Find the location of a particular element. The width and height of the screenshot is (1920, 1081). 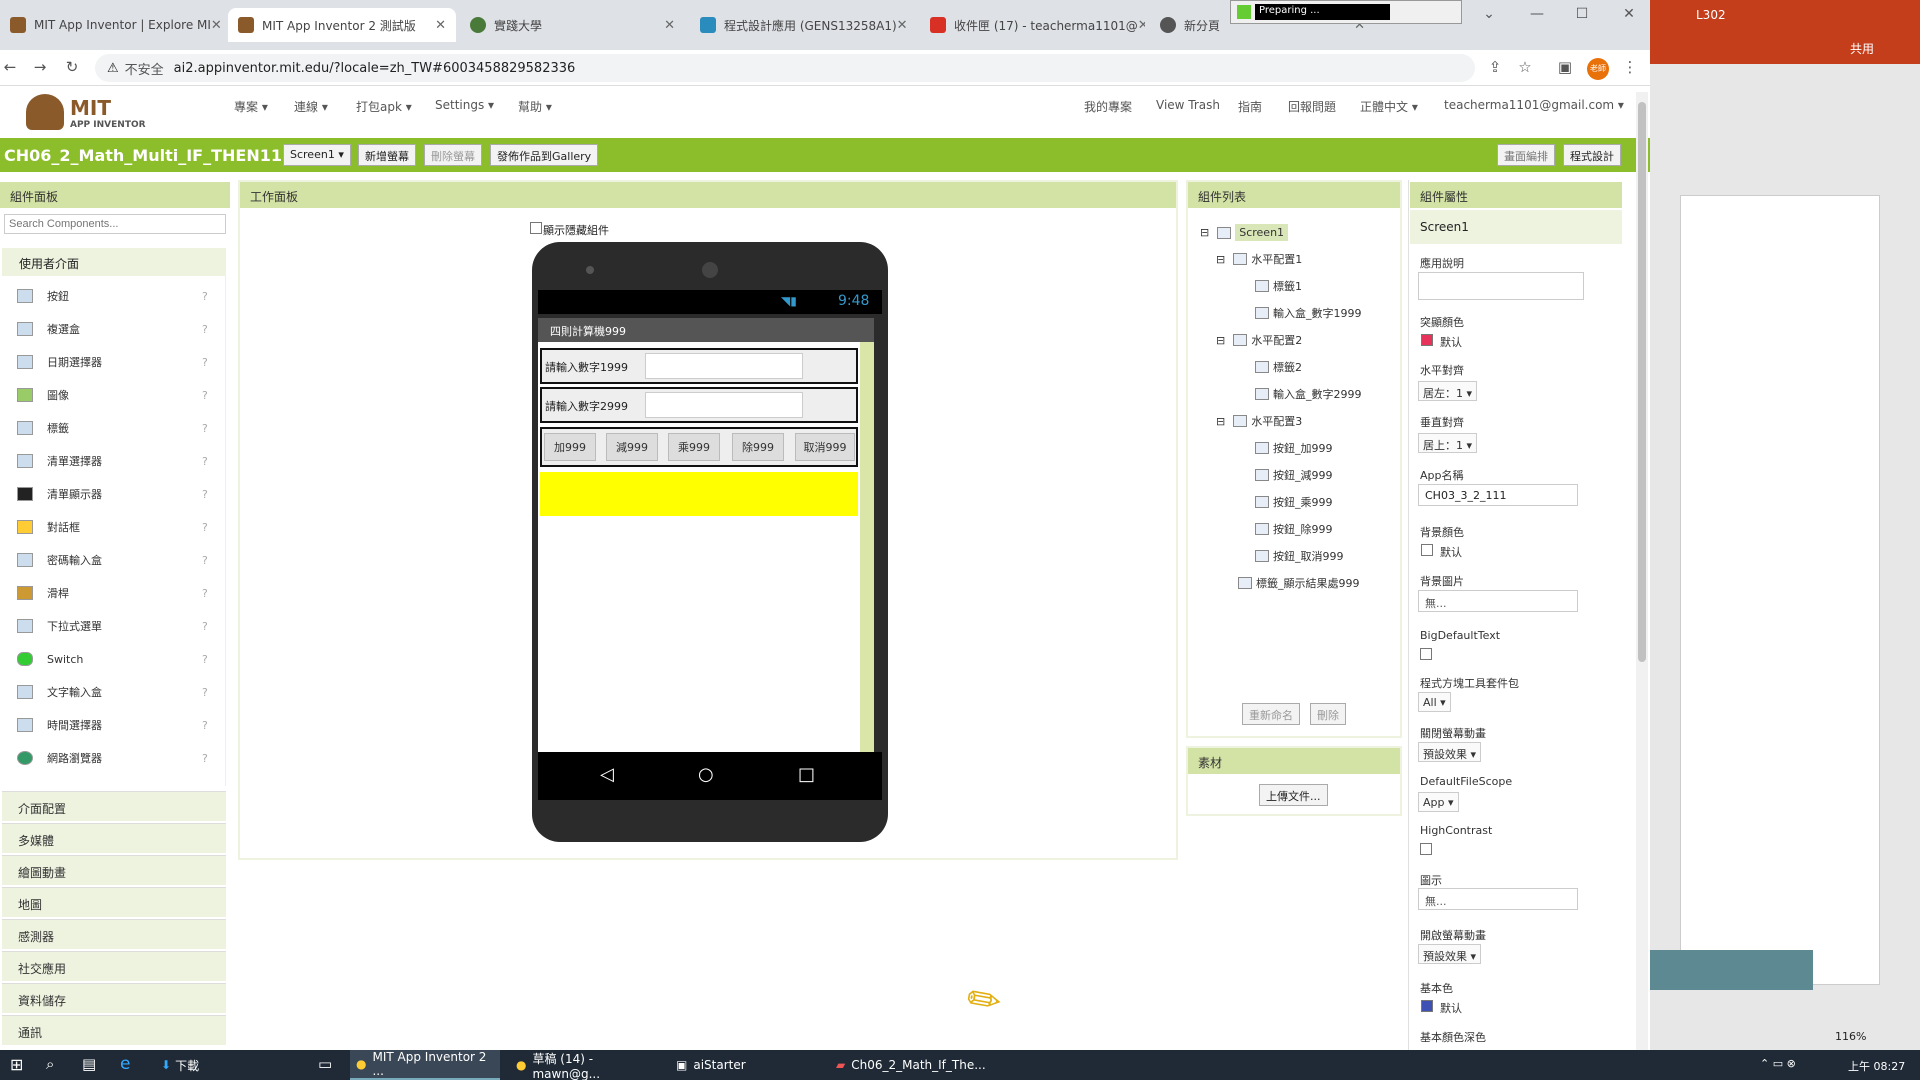

tree-input1: 輸入盒_數字1999 is located at coordinates (1308, 313).